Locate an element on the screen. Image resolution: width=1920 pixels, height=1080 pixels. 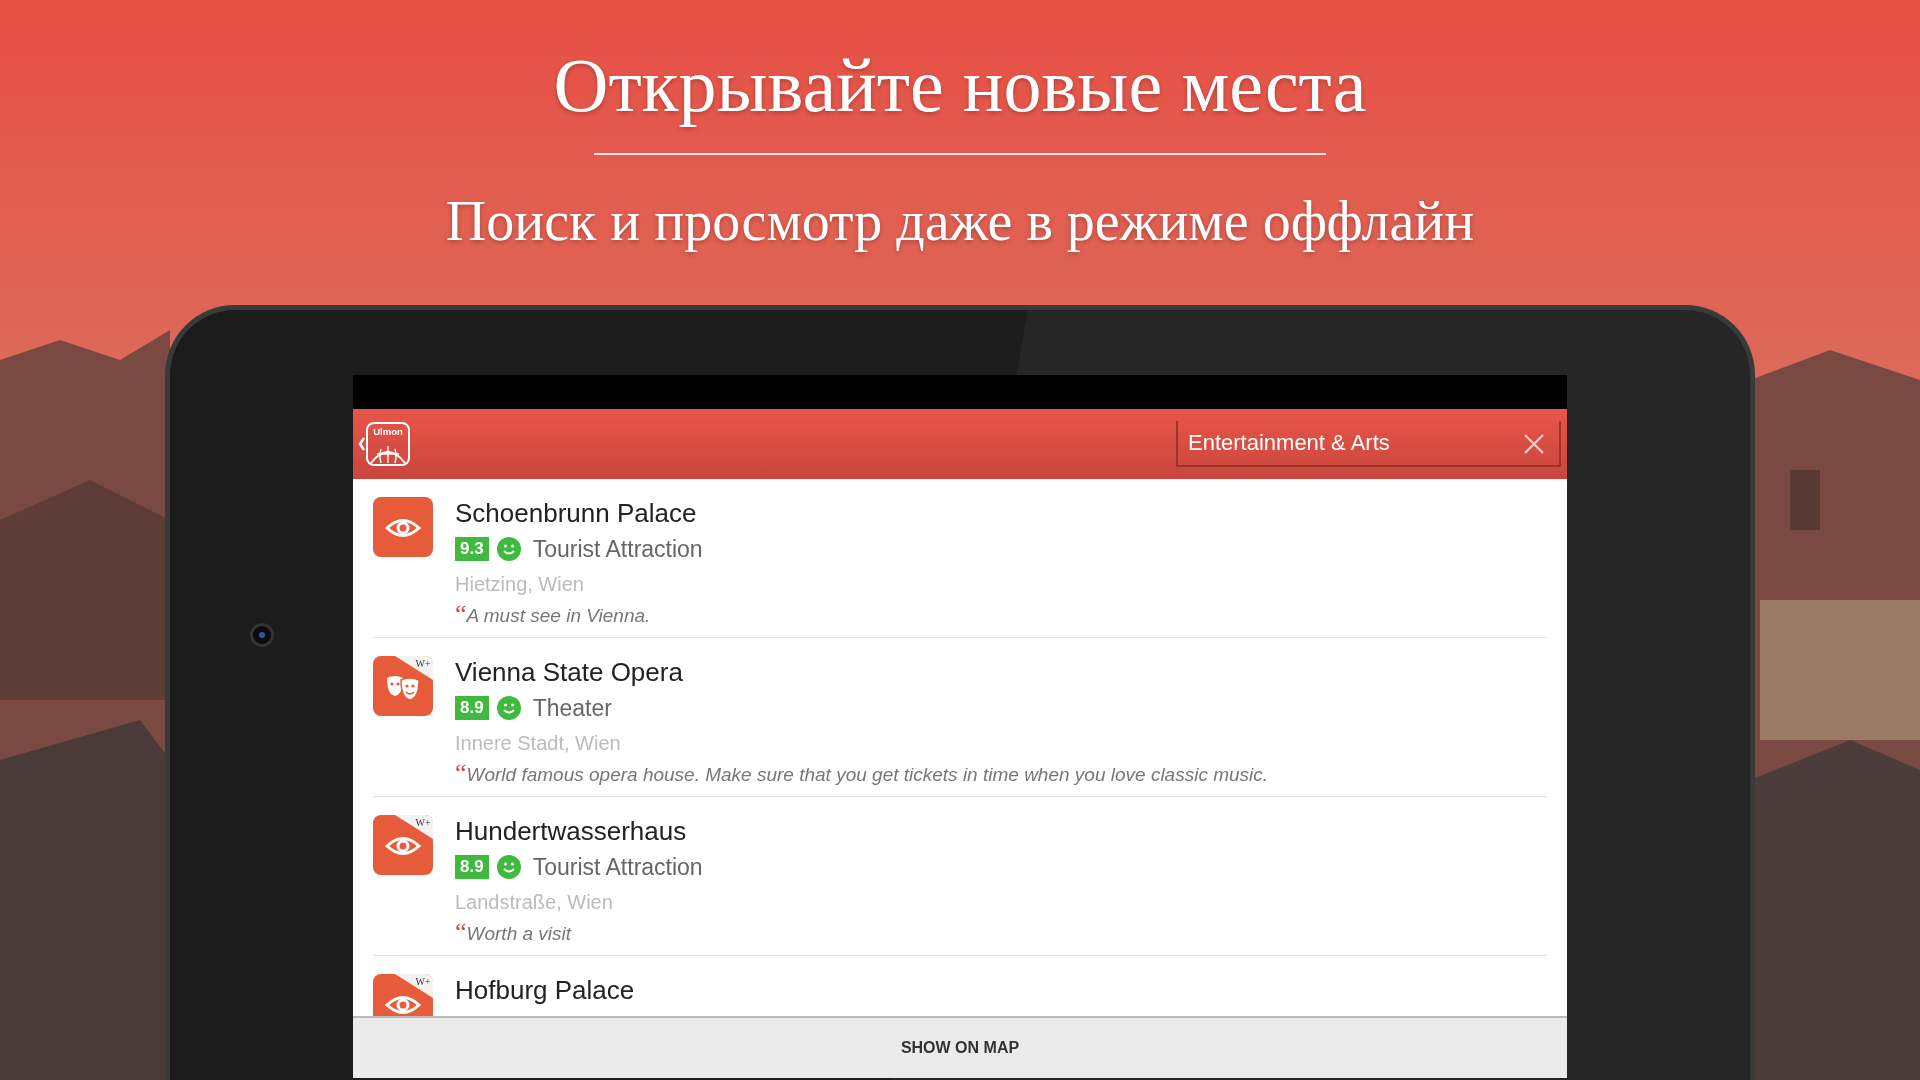
headline: Открывайте новые места is located at coordinates (960, 85).